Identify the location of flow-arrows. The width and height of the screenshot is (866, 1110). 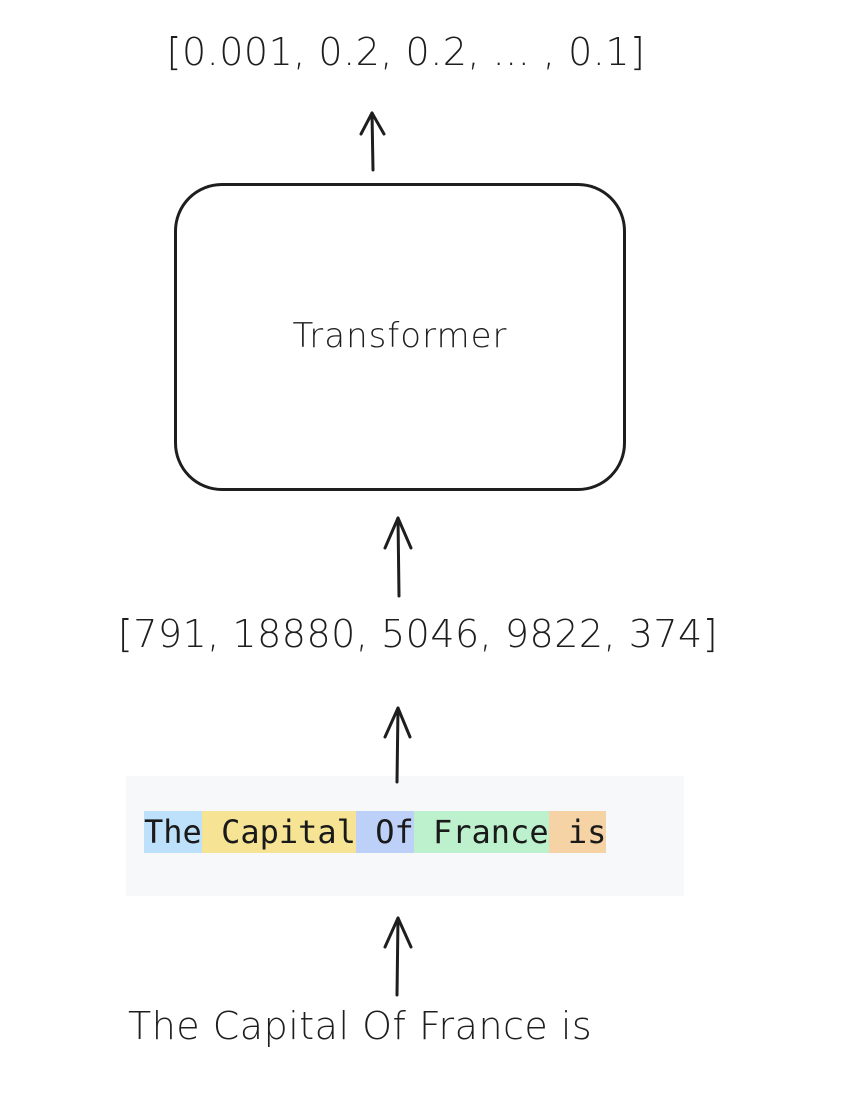
(386, 554).